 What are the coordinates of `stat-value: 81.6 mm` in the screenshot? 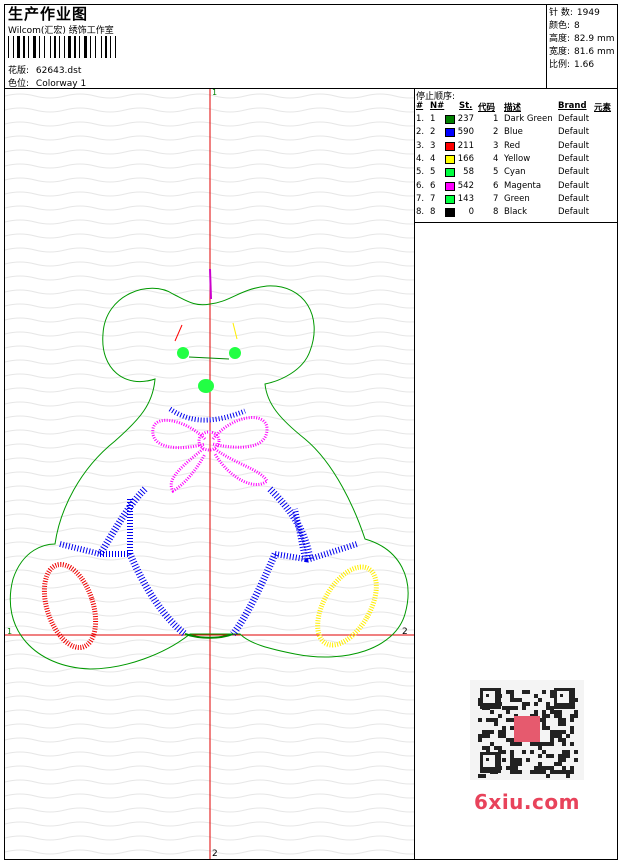 It's located at (594, 52).